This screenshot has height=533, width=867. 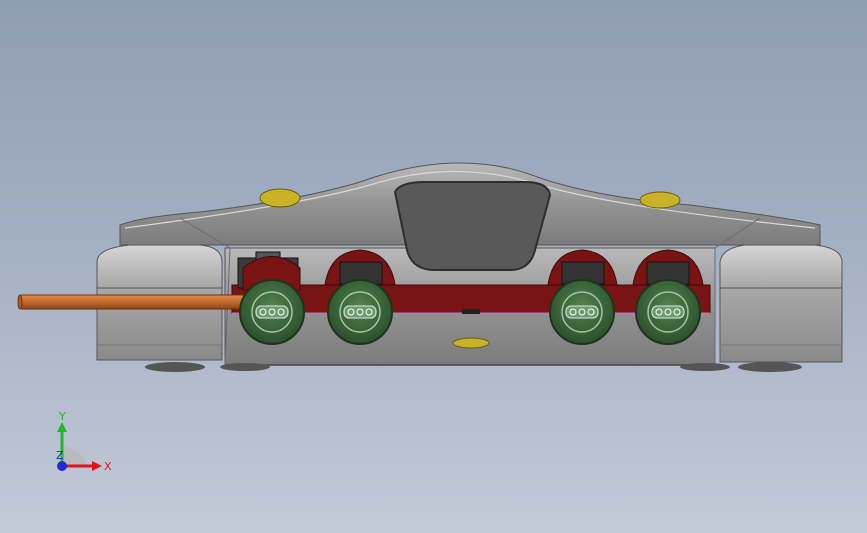 What do you see at coordinates (471, 311) in the screenshot?
I see `center-slot` at bounding box center [471, 311].